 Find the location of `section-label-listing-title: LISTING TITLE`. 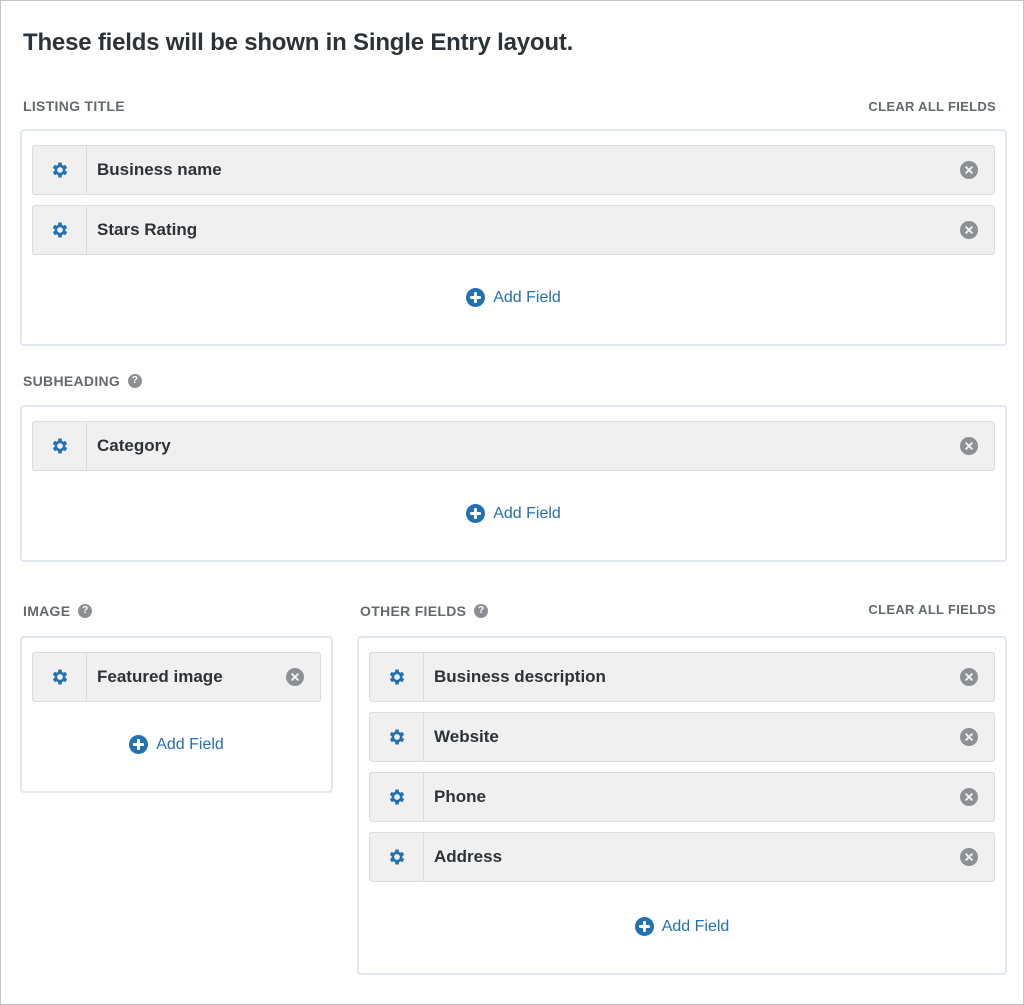

section-label-listing-title: LISTING TITLE is located at coordinates (74, 106).